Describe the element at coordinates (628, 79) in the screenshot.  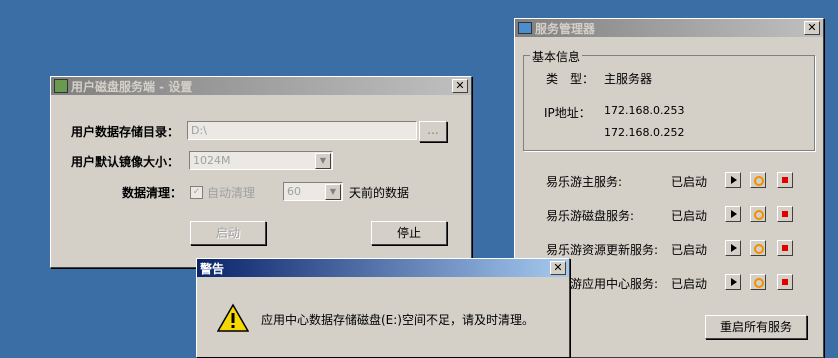
I see `type-value: 主服务器` at that location.